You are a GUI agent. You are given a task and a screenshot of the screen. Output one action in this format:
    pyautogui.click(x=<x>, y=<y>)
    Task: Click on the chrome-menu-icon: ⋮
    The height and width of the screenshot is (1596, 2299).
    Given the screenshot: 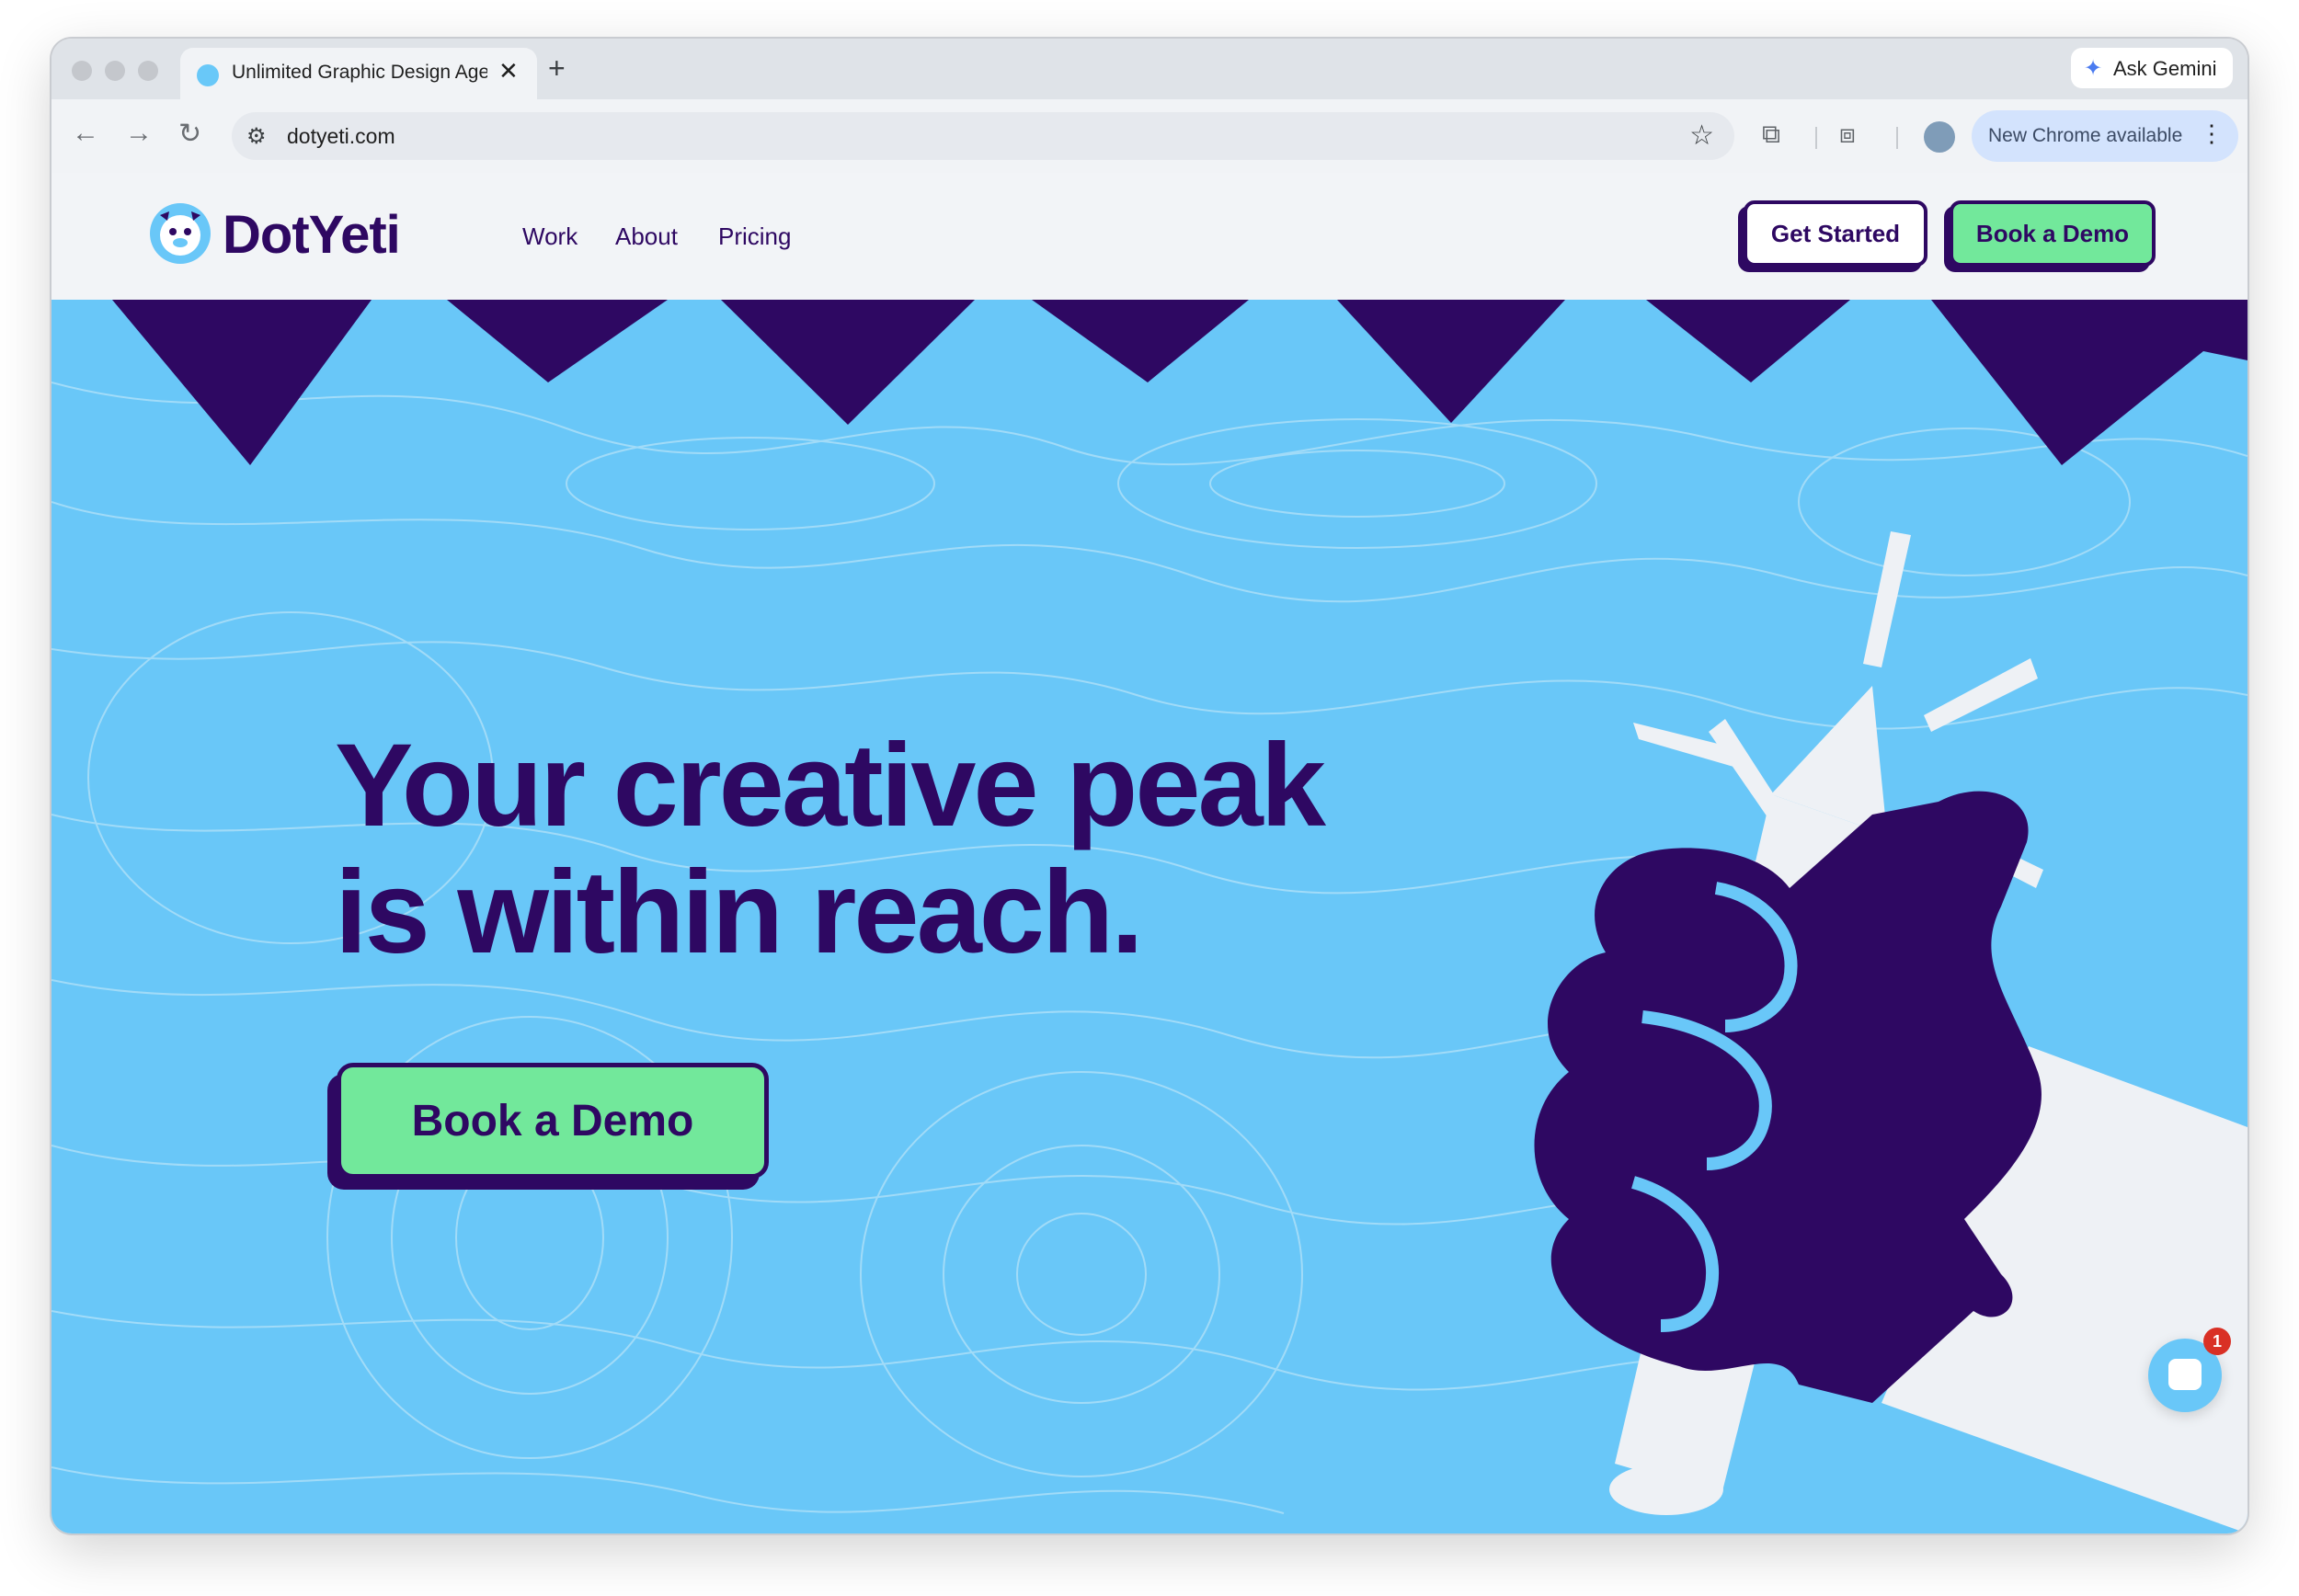 What is the action you would take?
    pyautogui.click(x=2212, y=134)
    